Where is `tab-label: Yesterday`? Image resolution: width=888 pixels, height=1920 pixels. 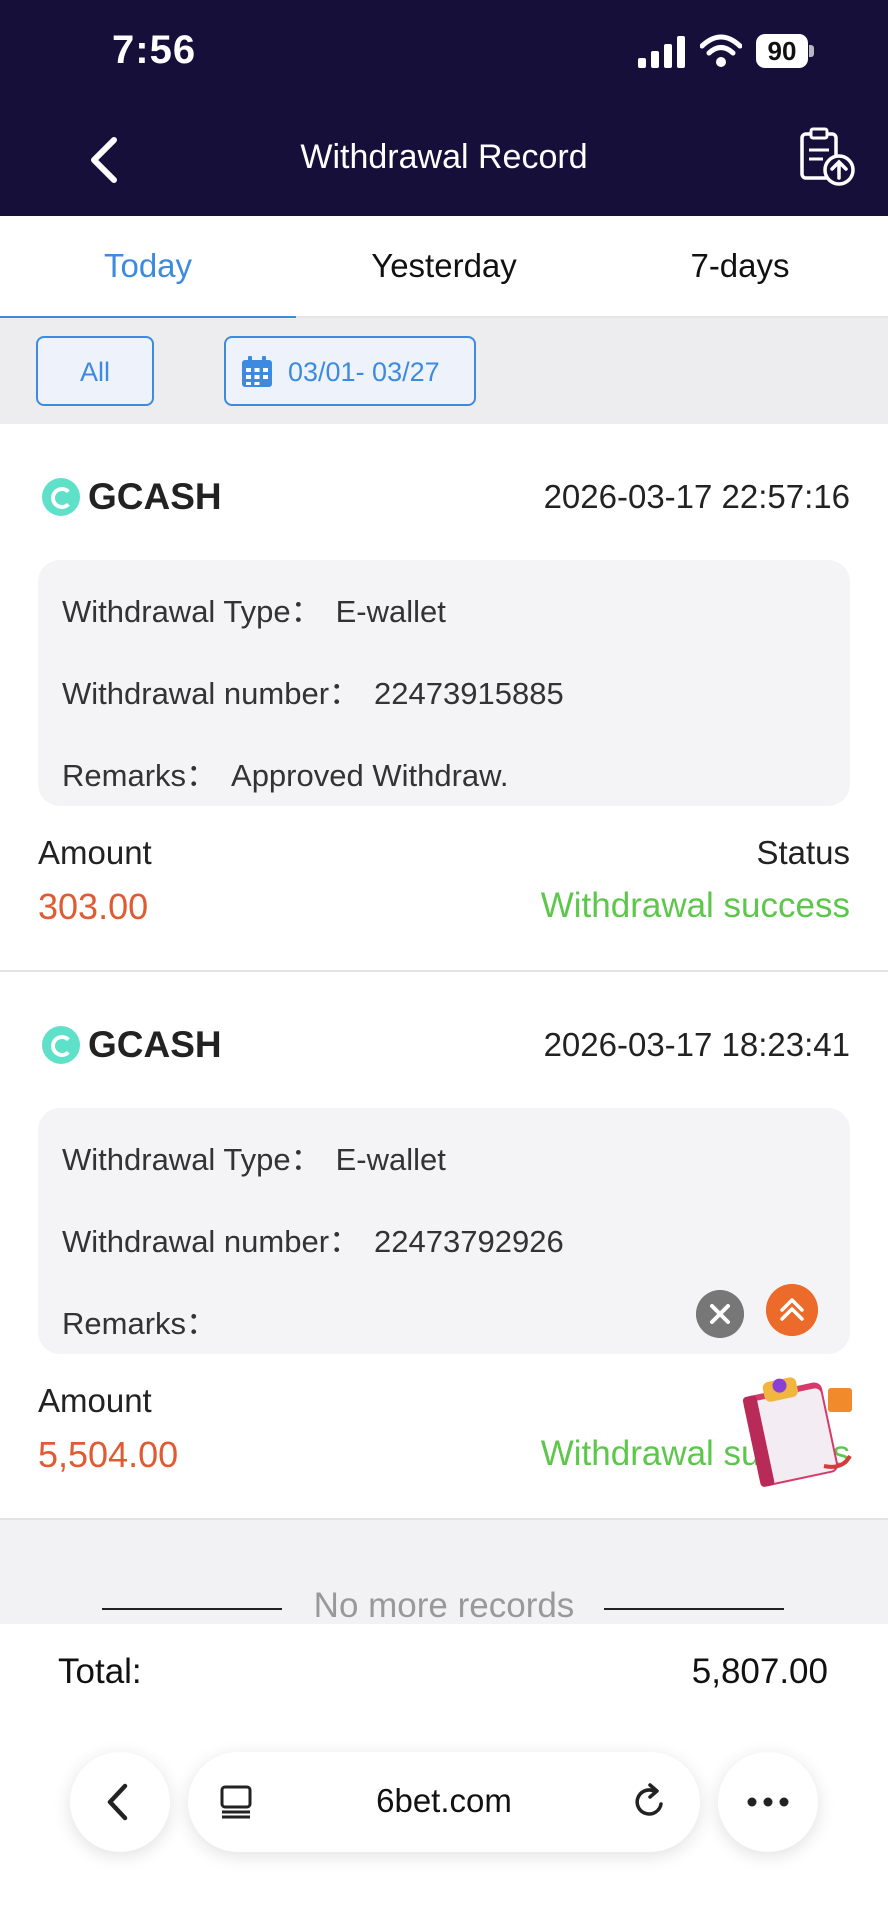
tab-label: Yesterday is located at coordinates (444, 265).